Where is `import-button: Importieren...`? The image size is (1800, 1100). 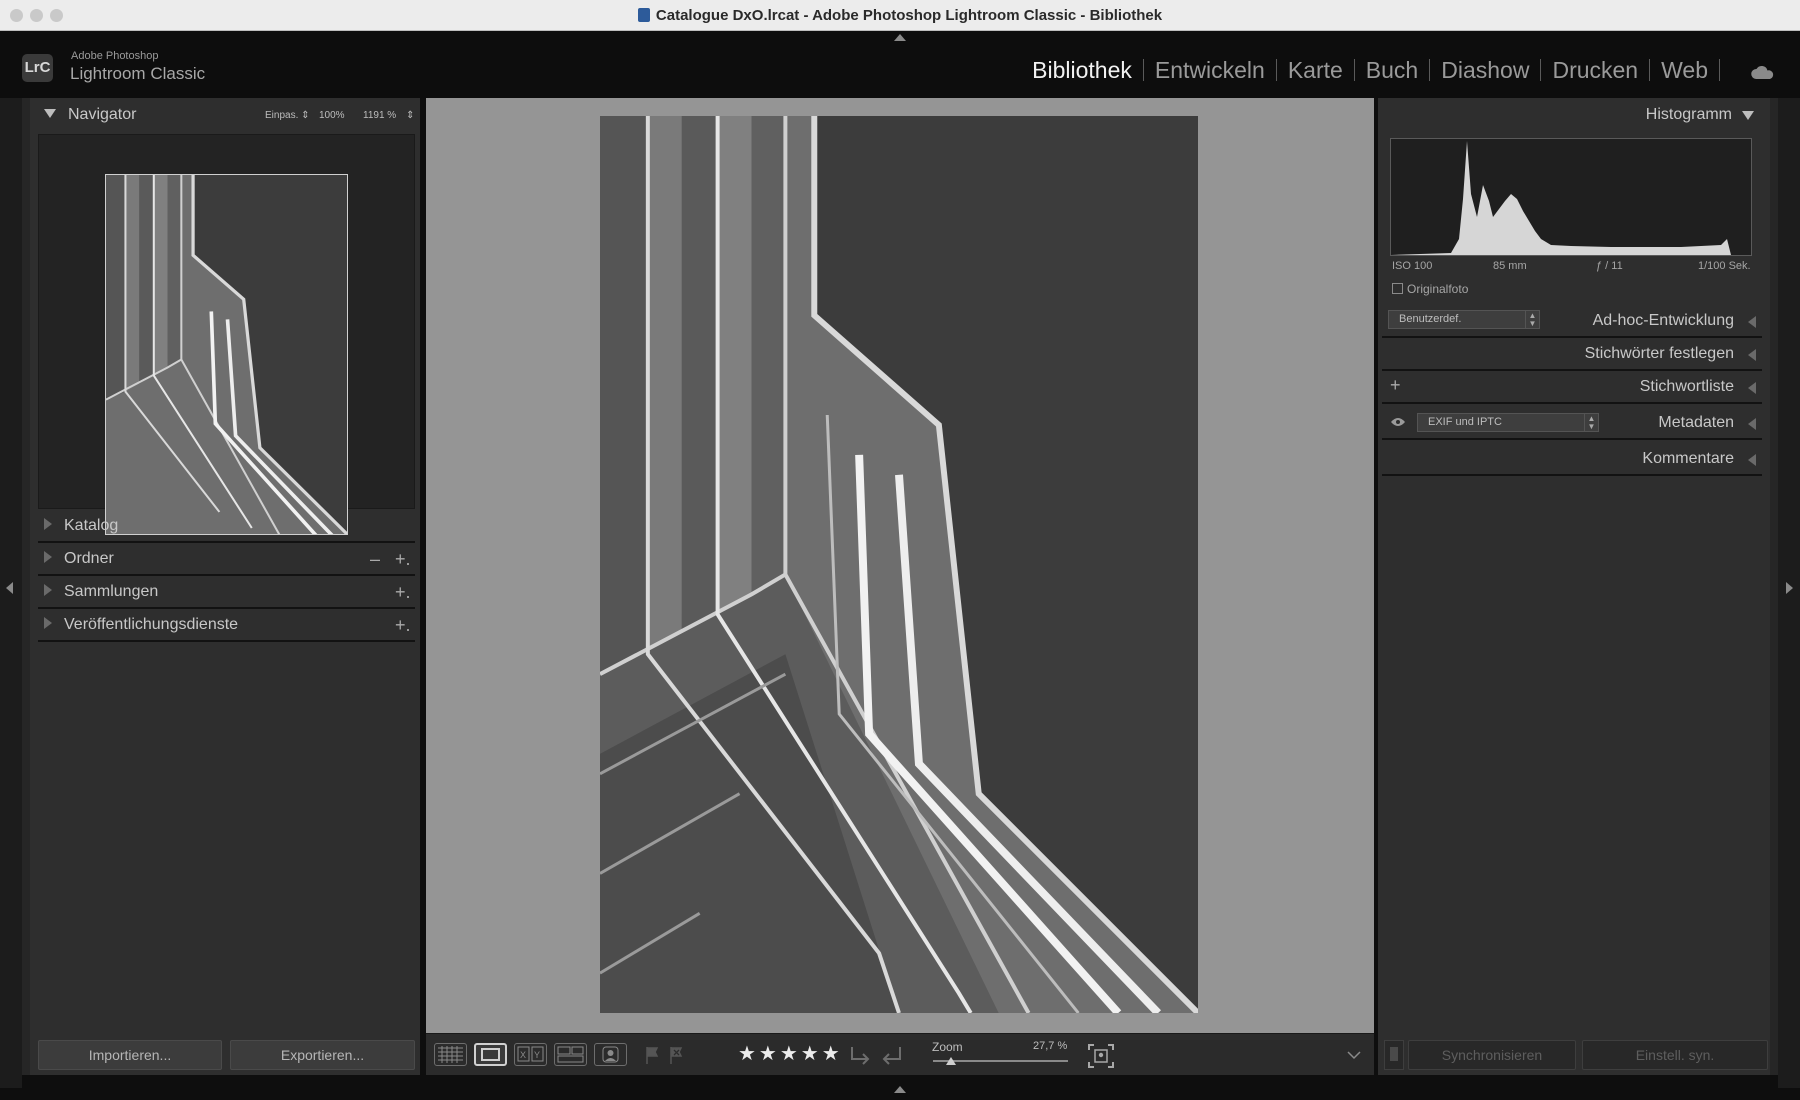 import-button: Importieren... is located at coordinates (130, 1055).